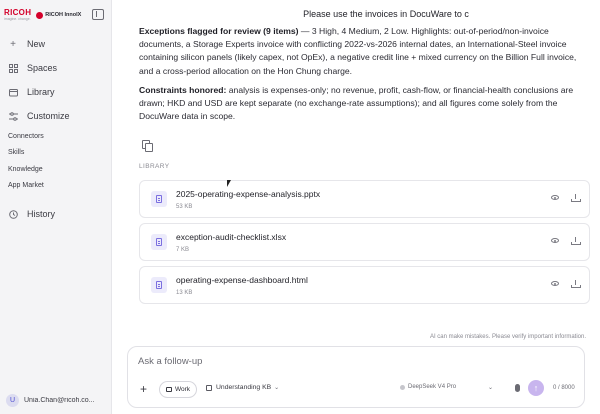  Describe the element at coordinates (17, 18) in the screenshot. I see `ricoh-tagline: imagine. change.` at that location.